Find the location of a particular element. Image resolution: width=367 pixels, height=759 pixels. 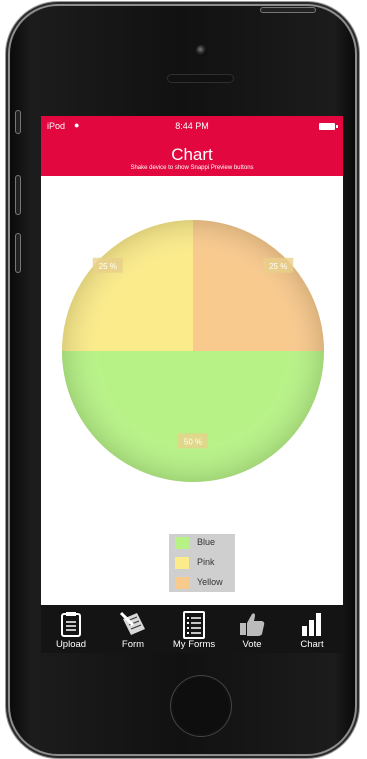

tab-upload: Upload is located at coordinates (71, 629).